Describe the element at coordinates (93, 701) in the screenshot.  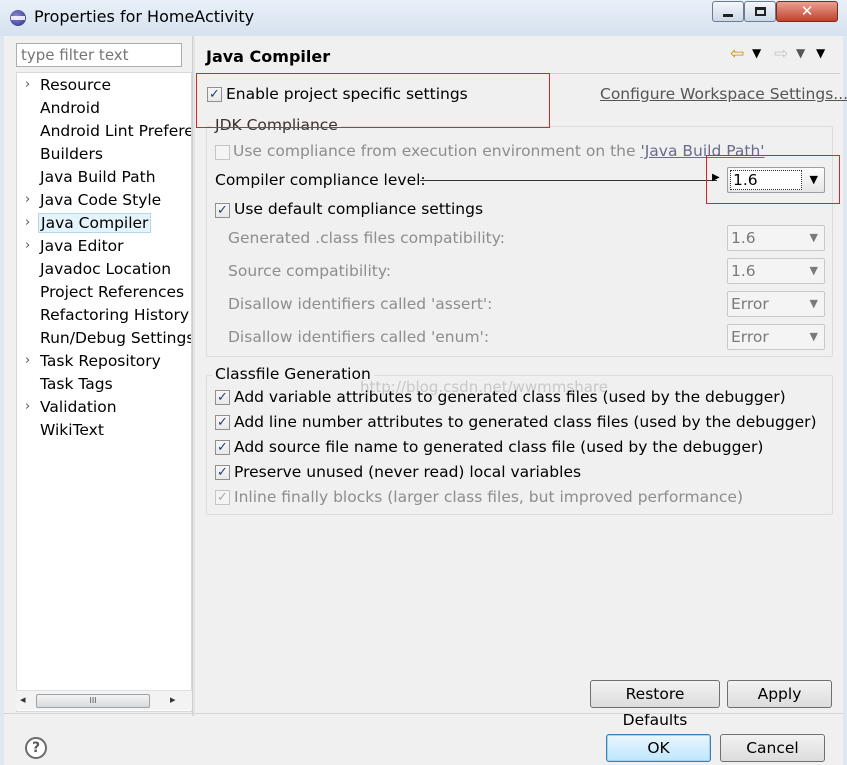
I see `scroll-thumb: III` at that location.